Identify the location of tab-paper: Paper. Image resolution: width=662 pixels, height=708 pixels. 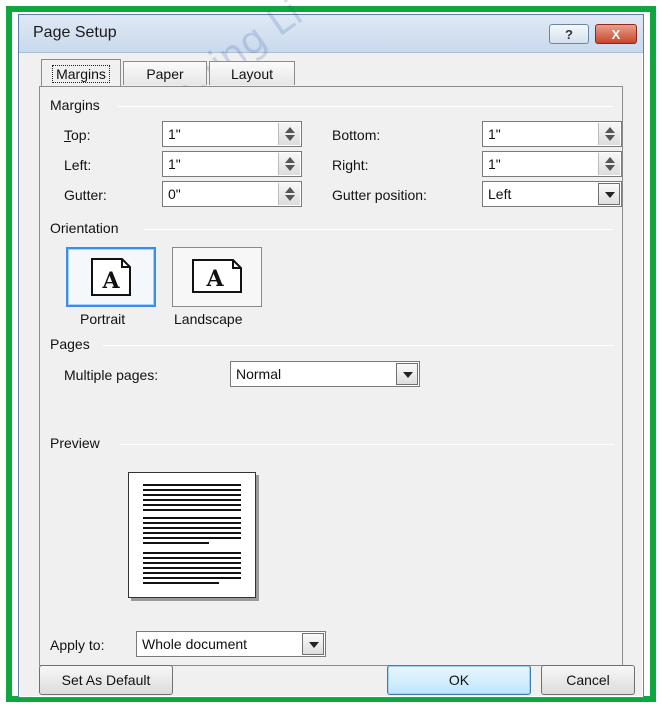
(165, 73).